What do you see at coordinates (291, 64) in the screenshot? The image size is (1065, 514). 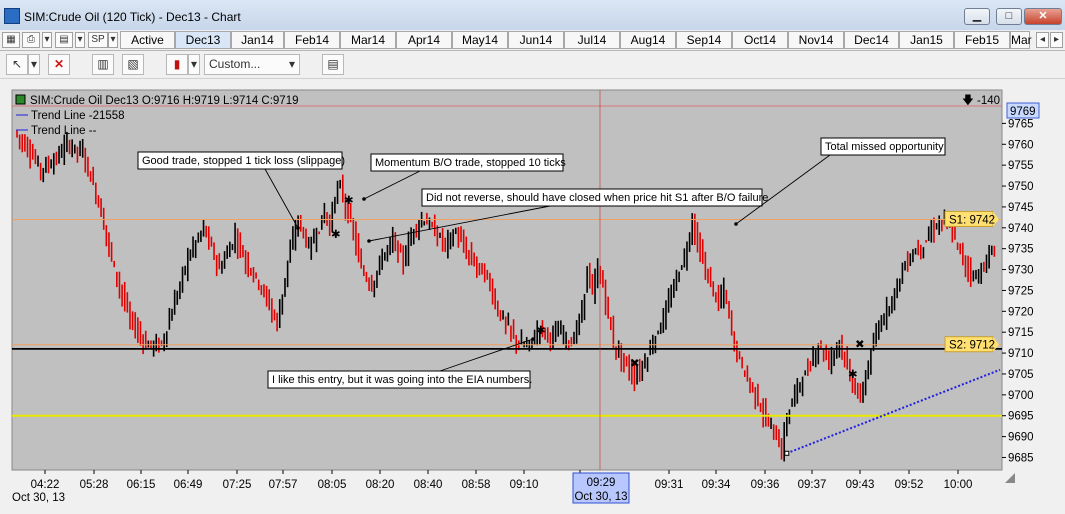 I see `template-dropdown-icon: ▾` at bounding box center [291, 64].